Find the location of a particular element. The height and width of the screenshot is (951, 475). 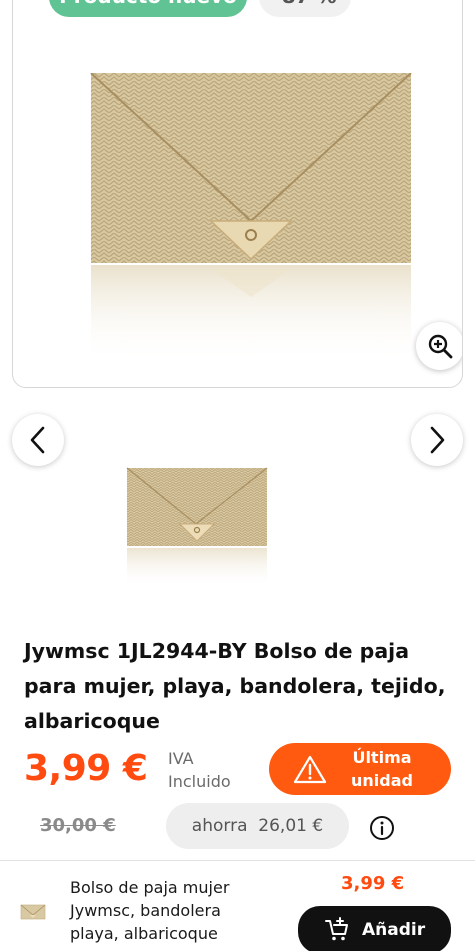

add-to-cart-button: Añadir is located at coordinates (374, 928).